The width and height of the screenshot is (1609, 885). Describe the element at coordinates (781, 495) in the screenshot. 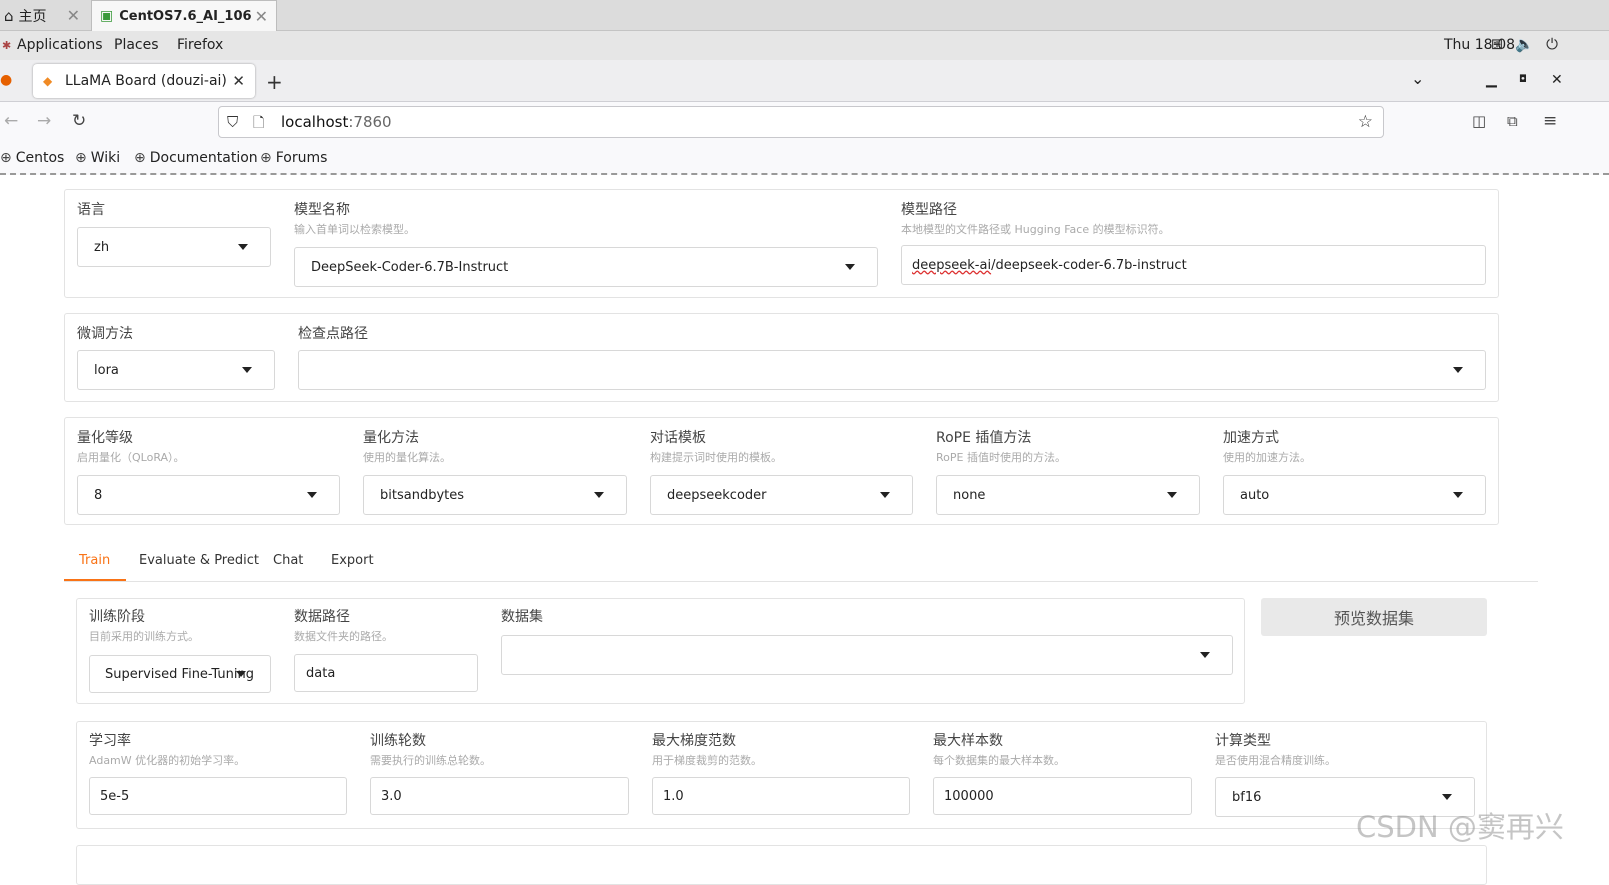

I see `template-dropdown: deepseekcoder` at that location.